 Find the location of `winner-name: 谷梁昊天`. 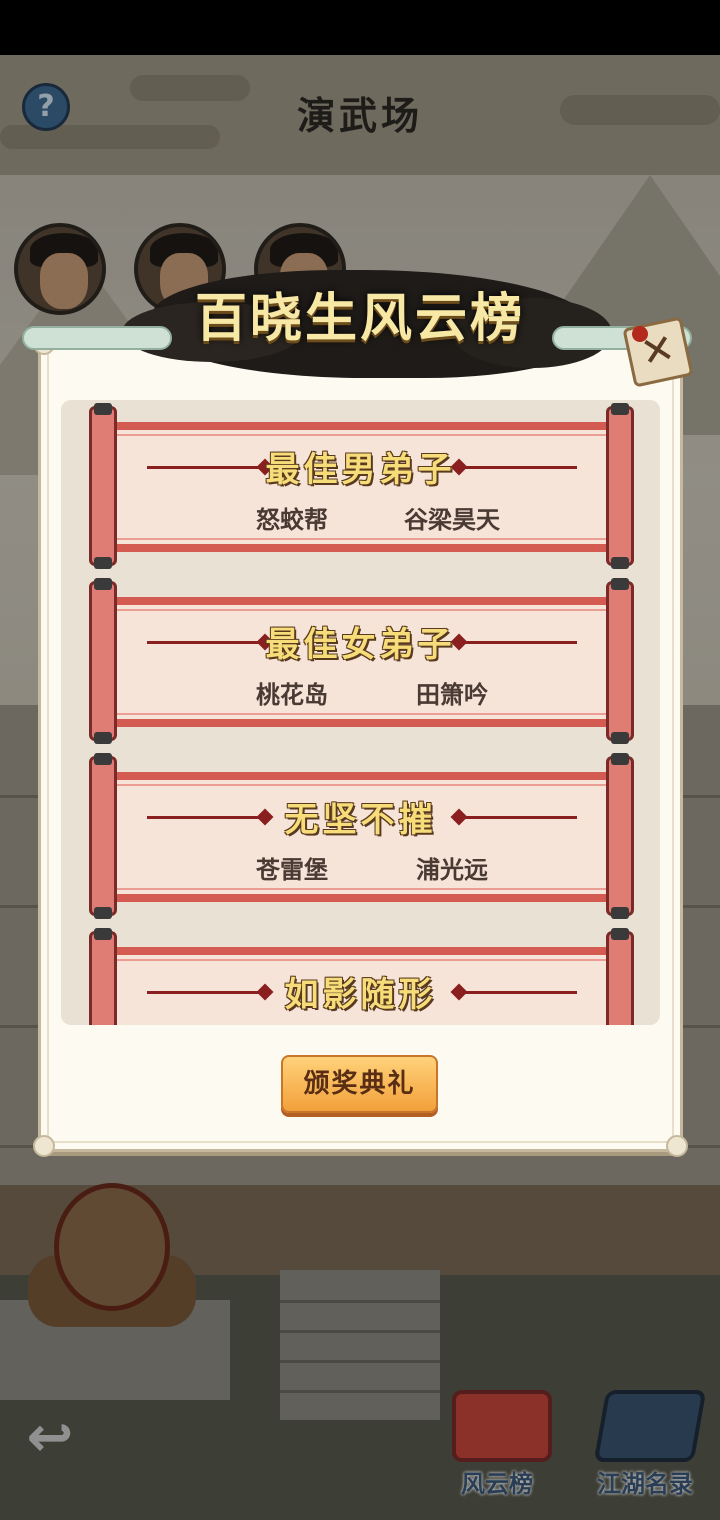

winner-name: 谷梁昊天 is located at coordinates (452, 520).